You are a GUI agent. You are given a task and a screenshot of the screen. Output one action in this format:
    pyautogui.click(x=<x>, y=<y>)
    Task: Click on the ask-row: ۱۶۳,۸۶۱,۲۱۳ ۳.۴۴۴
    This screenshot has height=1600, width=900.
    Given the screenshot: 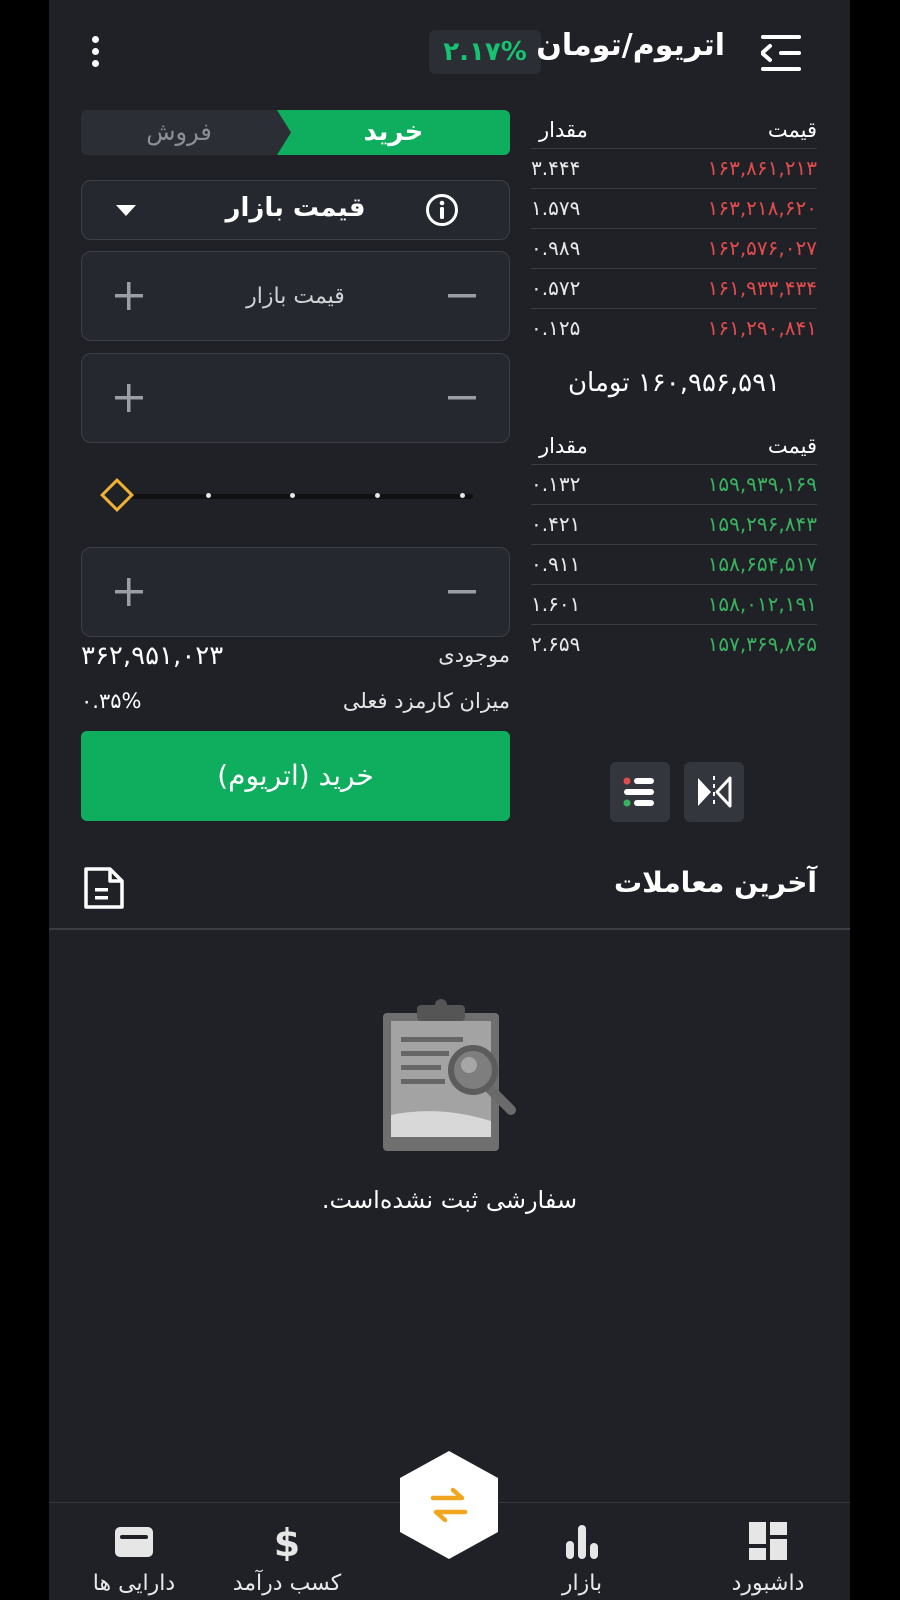 What is the action you would take?
    pyautogui.click(x=674, y=168)
    